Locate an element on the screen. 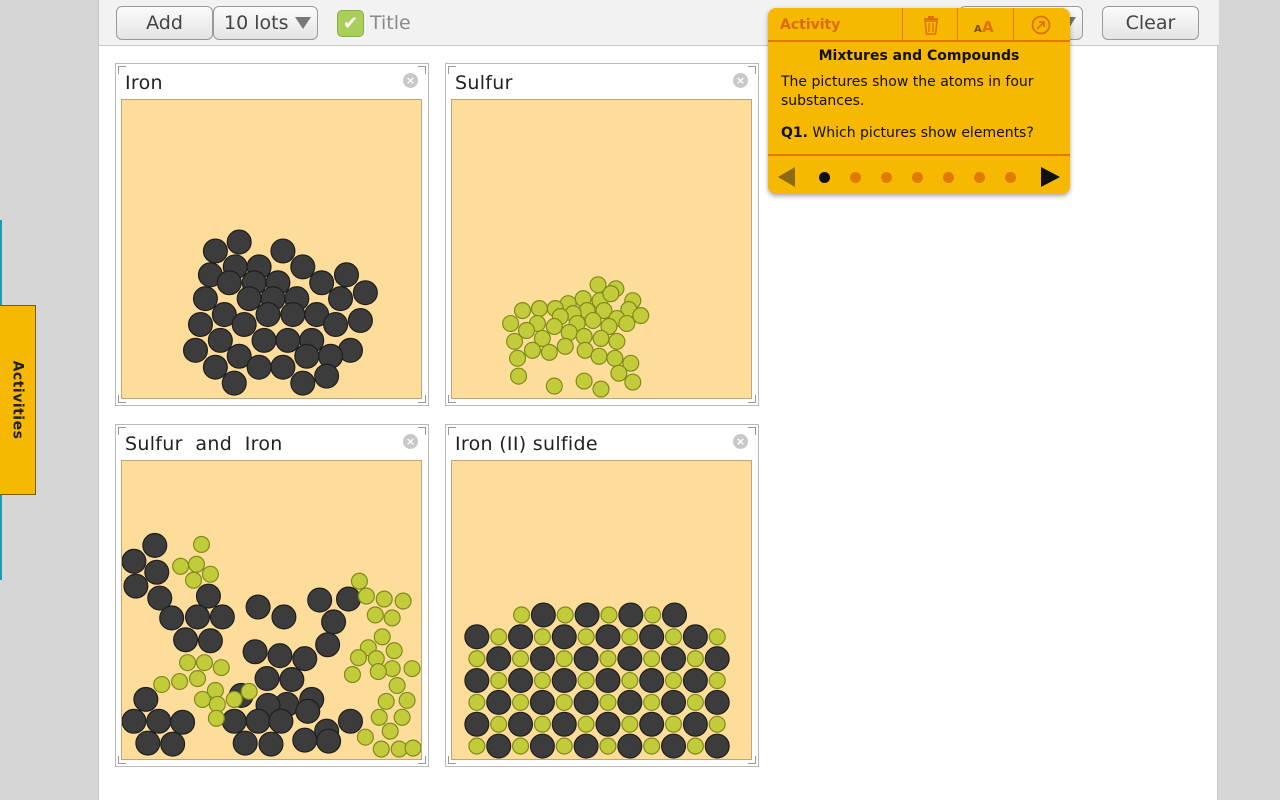 The width and height of the screenshot is (1280, 800). move-icon is located at coordinates (1041, 25).